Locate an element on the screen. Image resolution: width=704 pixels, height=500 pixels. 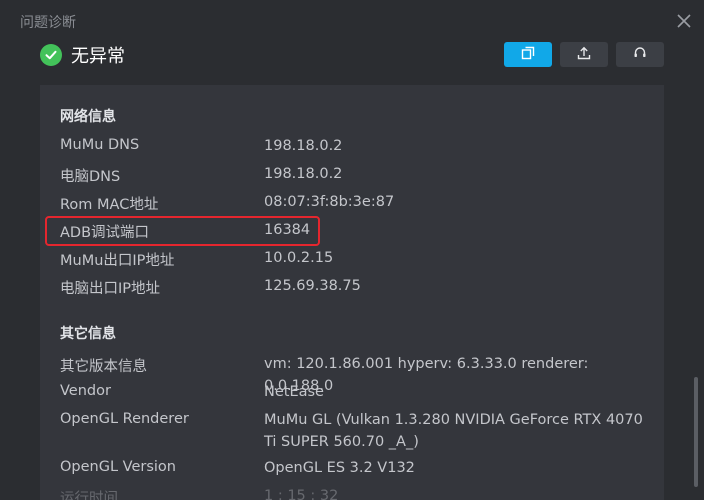
row-rom-mac-label: Rom MAC地址 is located at coordinates (109, 205).